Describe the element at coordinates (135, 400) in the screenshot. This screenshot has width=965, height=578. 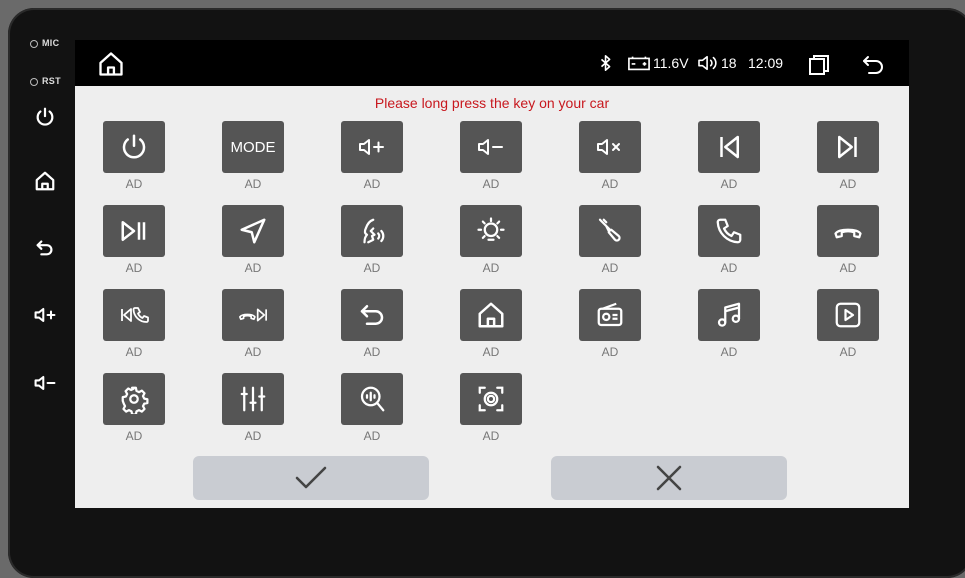
I see `settings-icon` at that location.